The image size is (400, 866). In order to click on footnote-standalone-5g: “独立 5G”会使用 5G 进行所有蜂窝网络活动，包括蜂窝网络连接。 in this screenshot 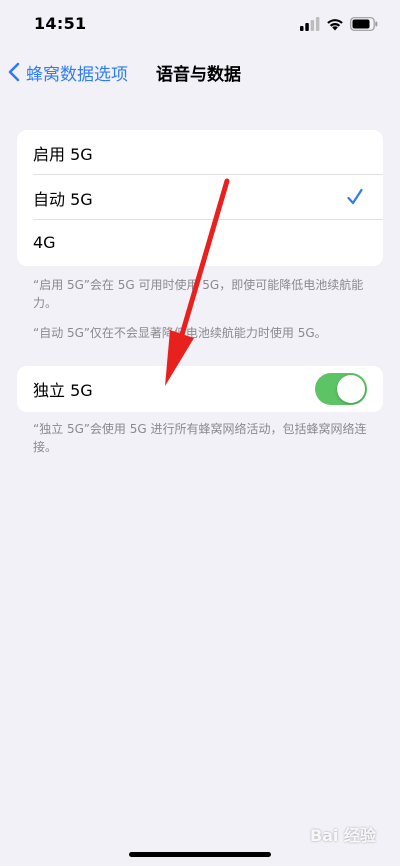, I will do `click(200, 438)`.